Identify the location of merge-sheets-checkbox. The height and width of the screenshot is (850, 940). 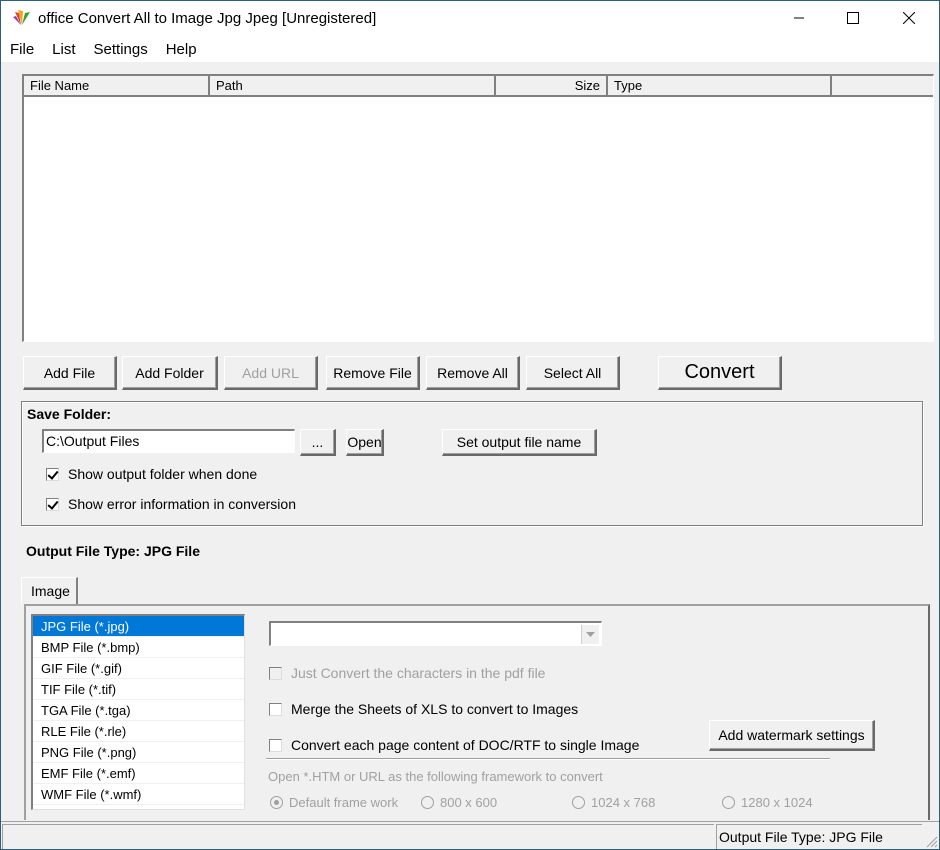
(275, 709).